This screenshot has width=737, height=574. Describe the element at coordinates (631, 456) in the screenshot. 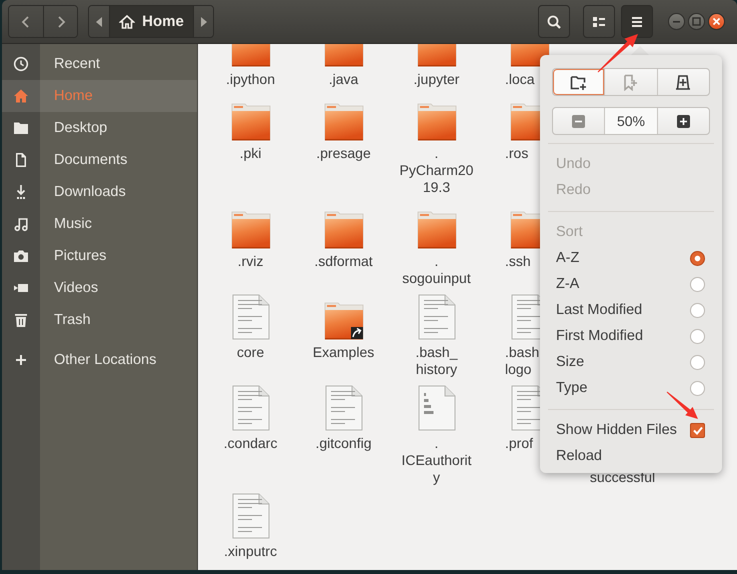

I see `menu-item: Reload` at that location.